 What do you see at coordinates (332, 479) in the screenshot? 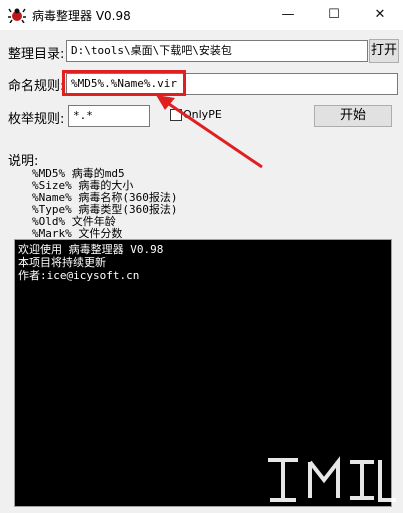
I see `watermark-logo` at bounding box center [332, 479].